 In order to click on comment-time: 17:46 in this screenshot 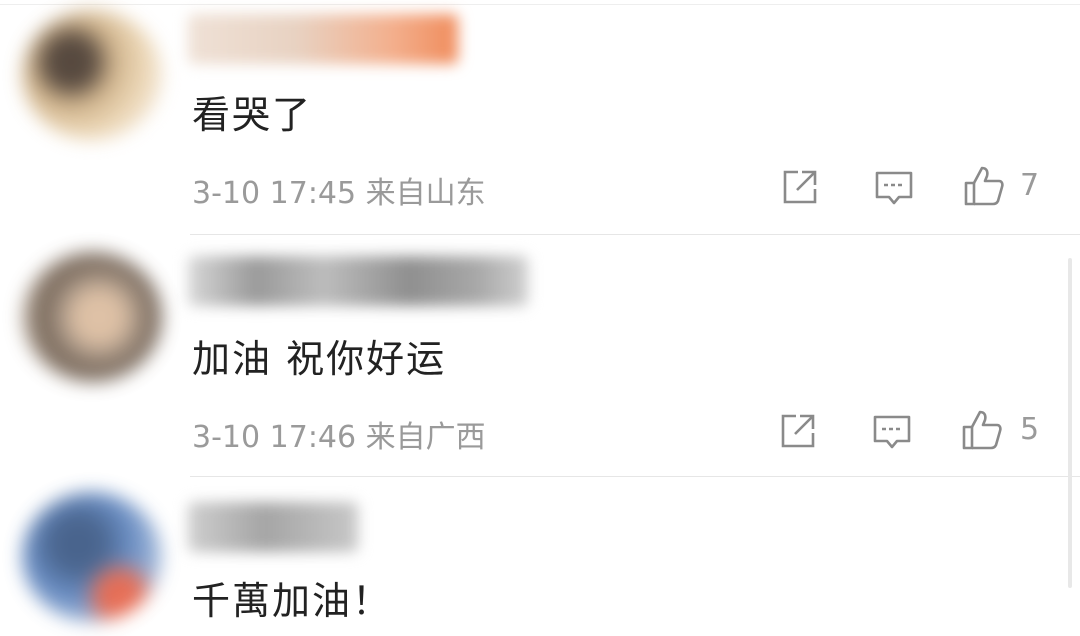, I will do `click(313, 437)`.